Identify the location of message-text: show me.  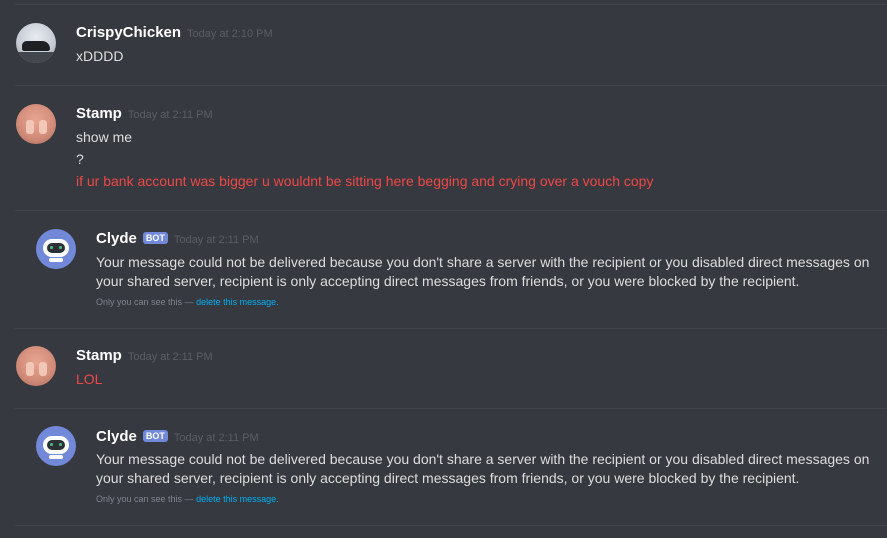
(104, 137).